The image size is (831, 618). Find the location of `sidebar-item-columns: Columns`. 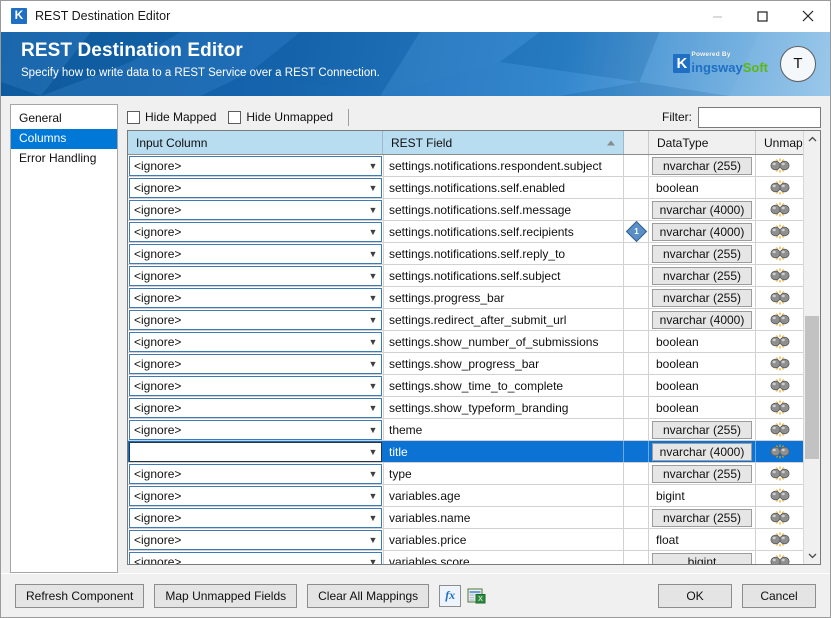

sidebar-item-columns: Columns is located at coordinates (64, 139).